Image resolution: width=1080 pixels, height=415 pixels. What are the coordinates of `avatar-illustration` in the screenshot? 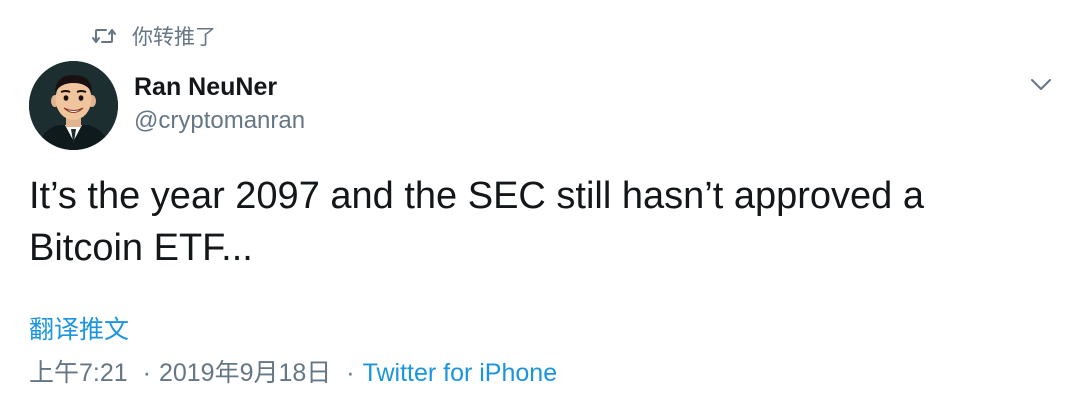 It's located at (73, 105).